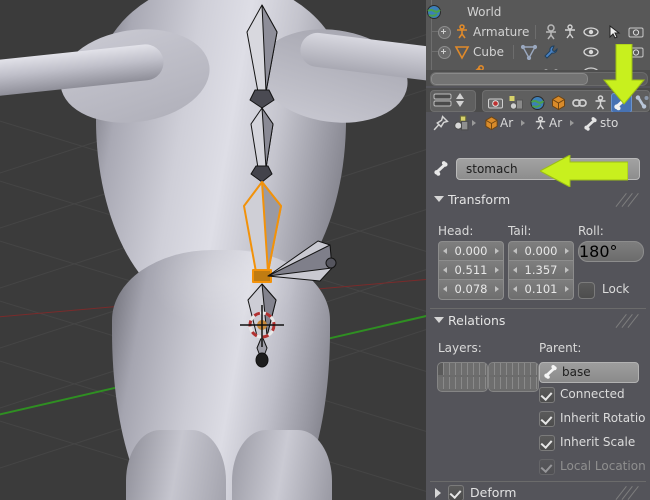 The width and height of the screenshot is (650, 500). I want to click on head-z-field: 0.078, so click(471, 289).